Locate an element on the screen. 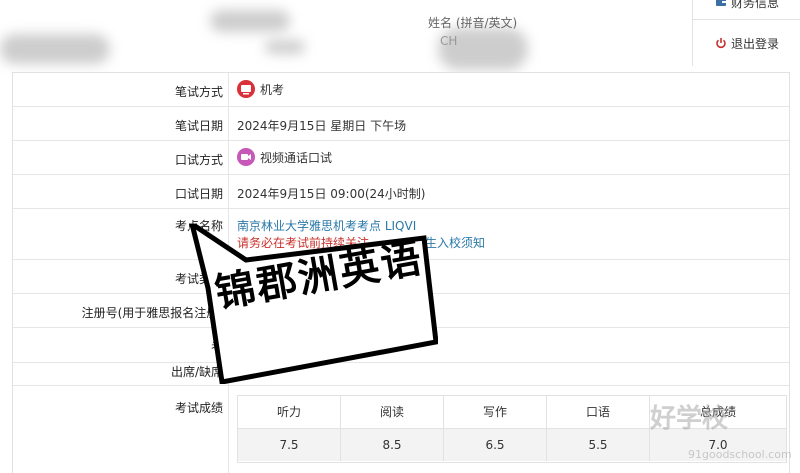  wallet-icon is located at coordinates (721, 4).